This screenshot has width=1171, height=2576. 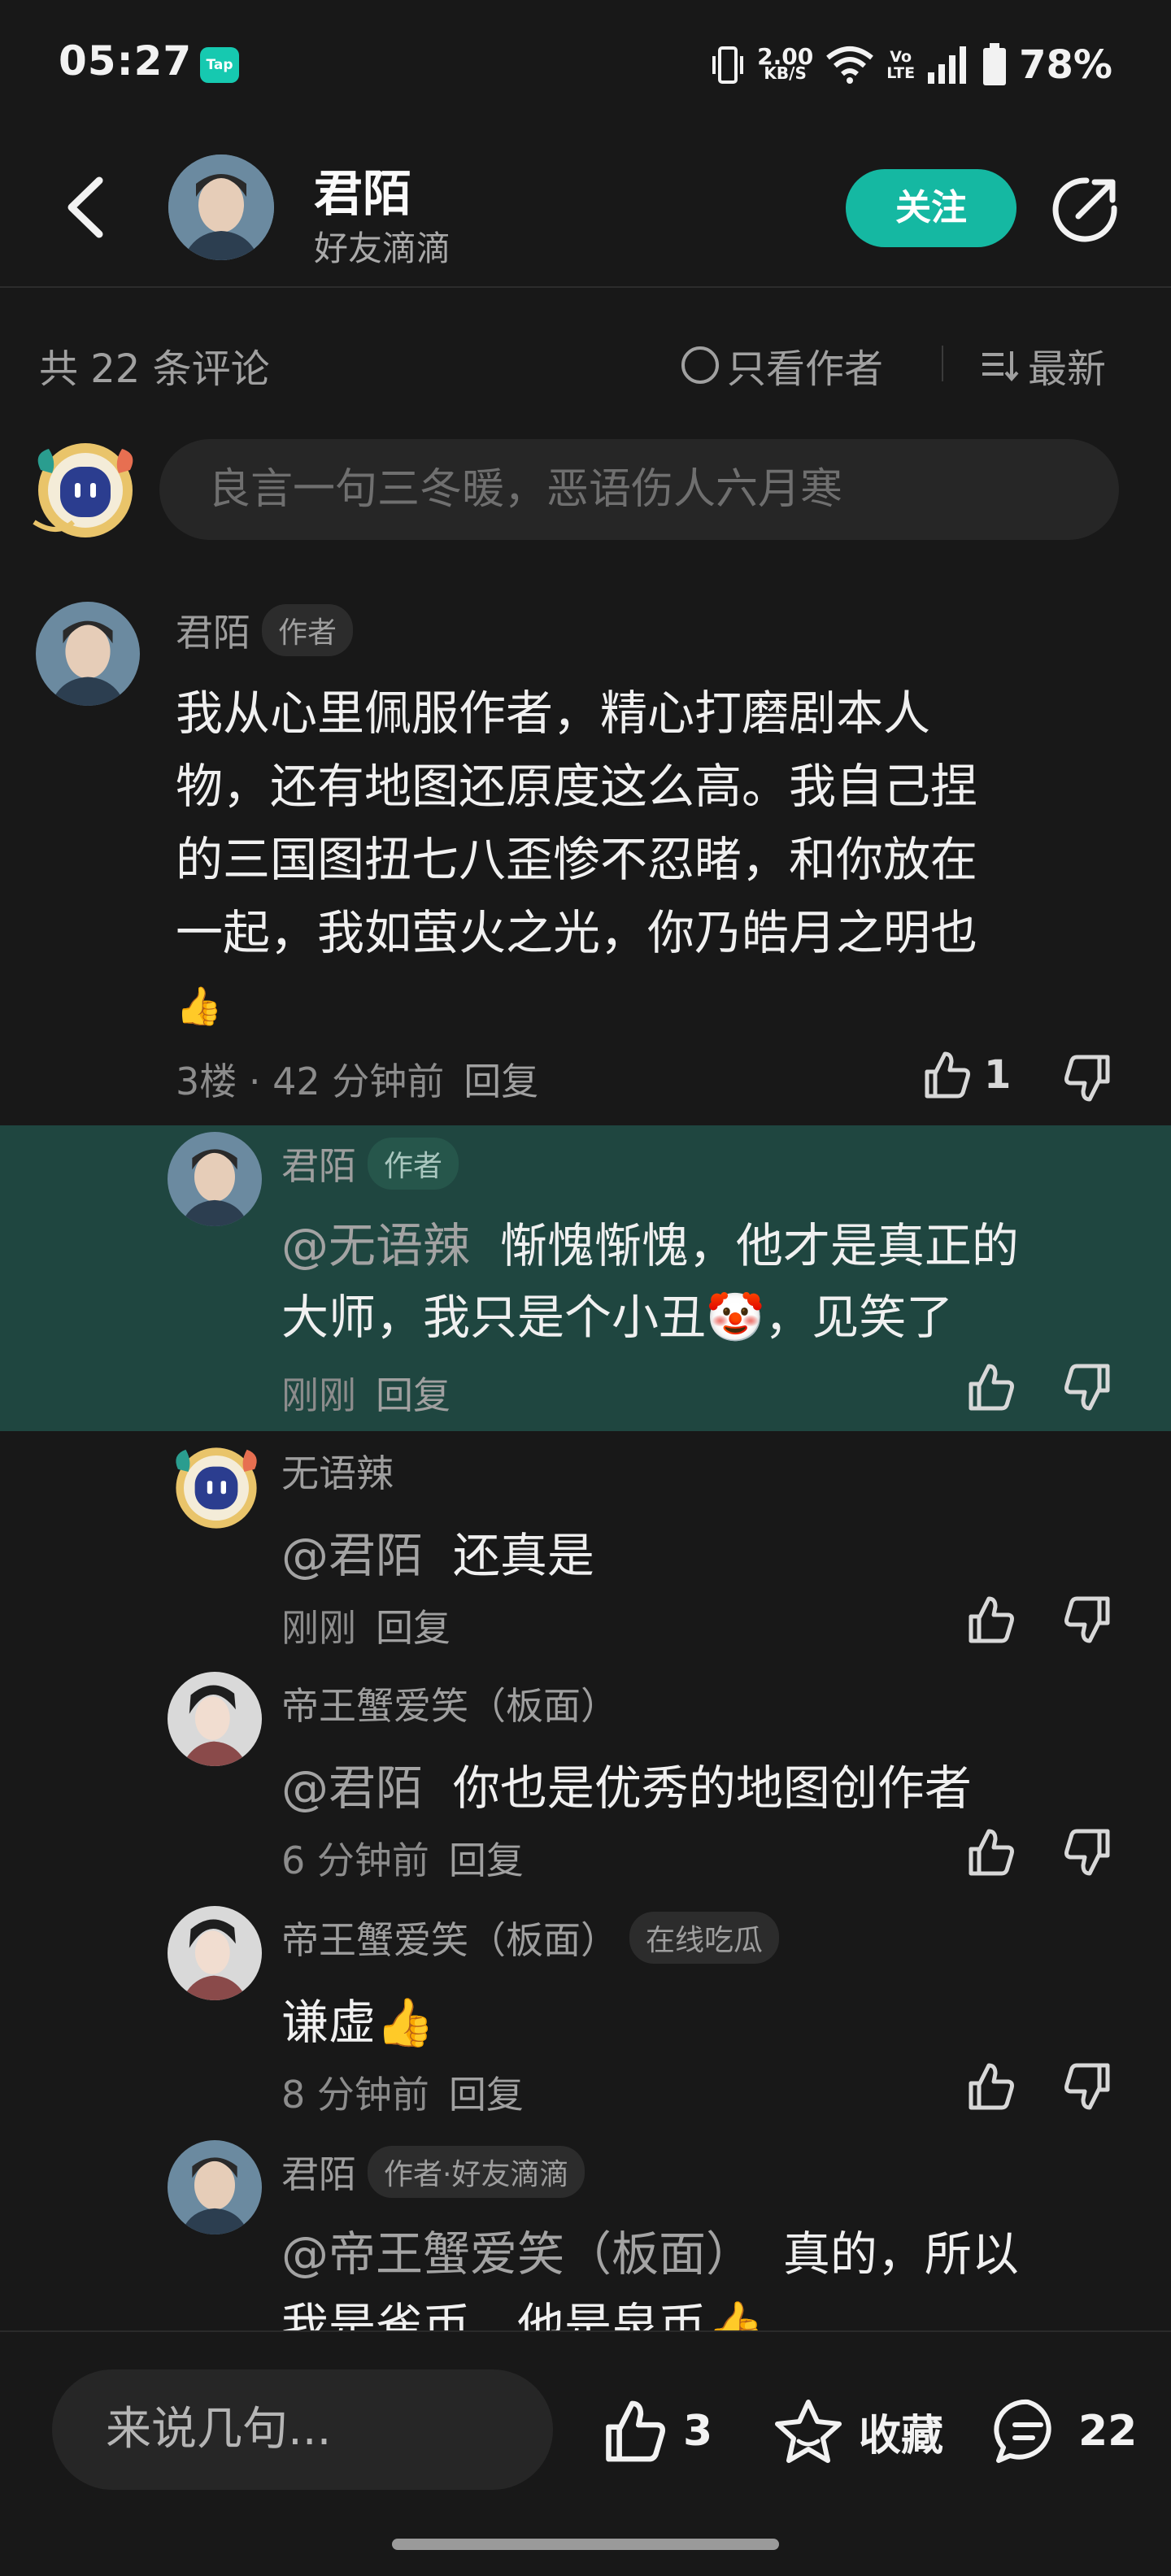 I want to click on reply-text: @君陌 你也是优秀的地图创作者, so click(x=627, y=1788).